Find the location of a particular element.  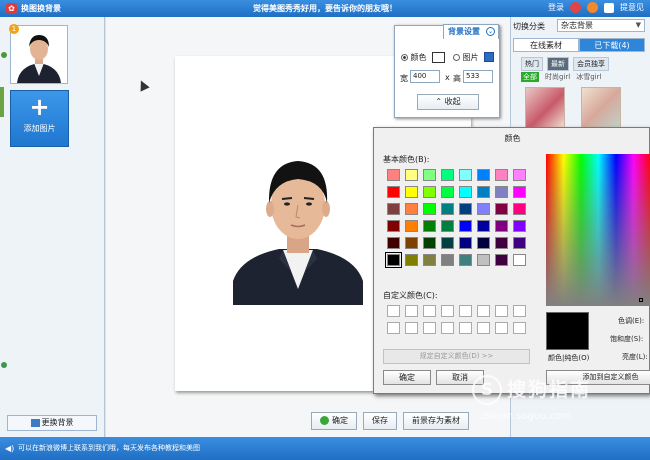

color-radio is located at coordinates (404, 57).